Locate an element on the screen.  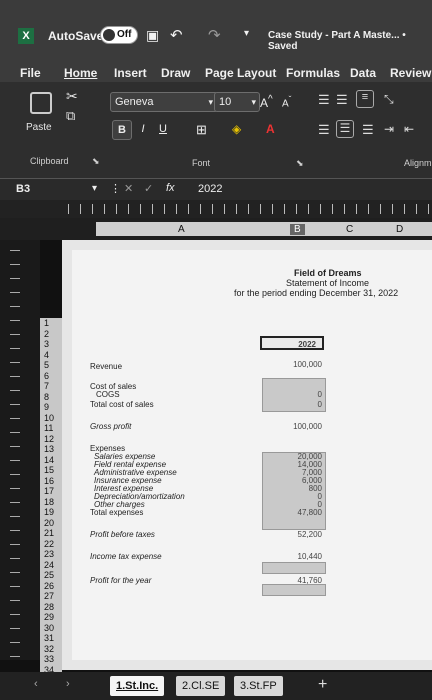
sheet-tab-income: 1.St.Inc. is located at coordinates (137, 686).